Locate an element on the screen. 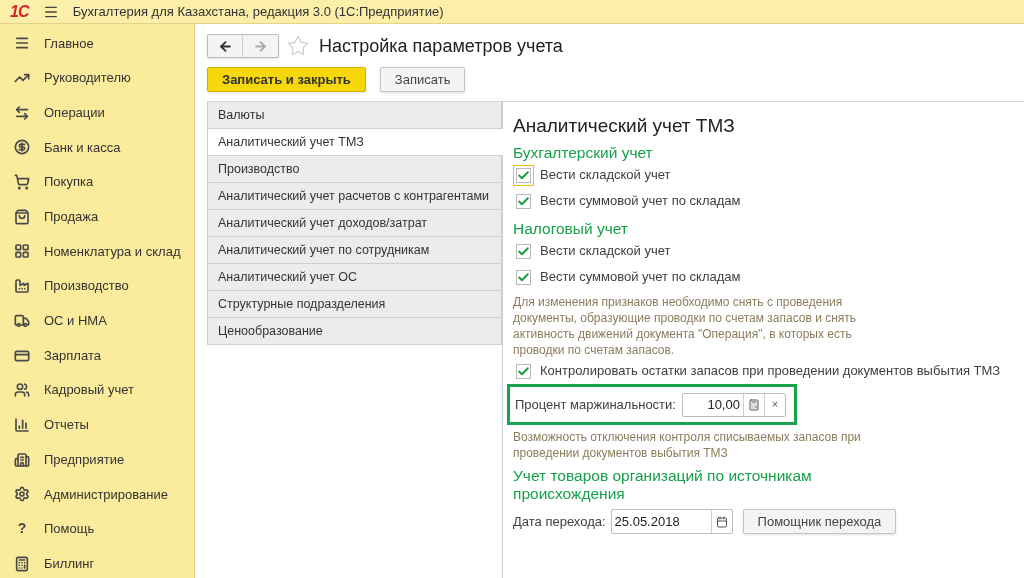  sidebar-item: Зарплата is located at coordinates (97, 355).